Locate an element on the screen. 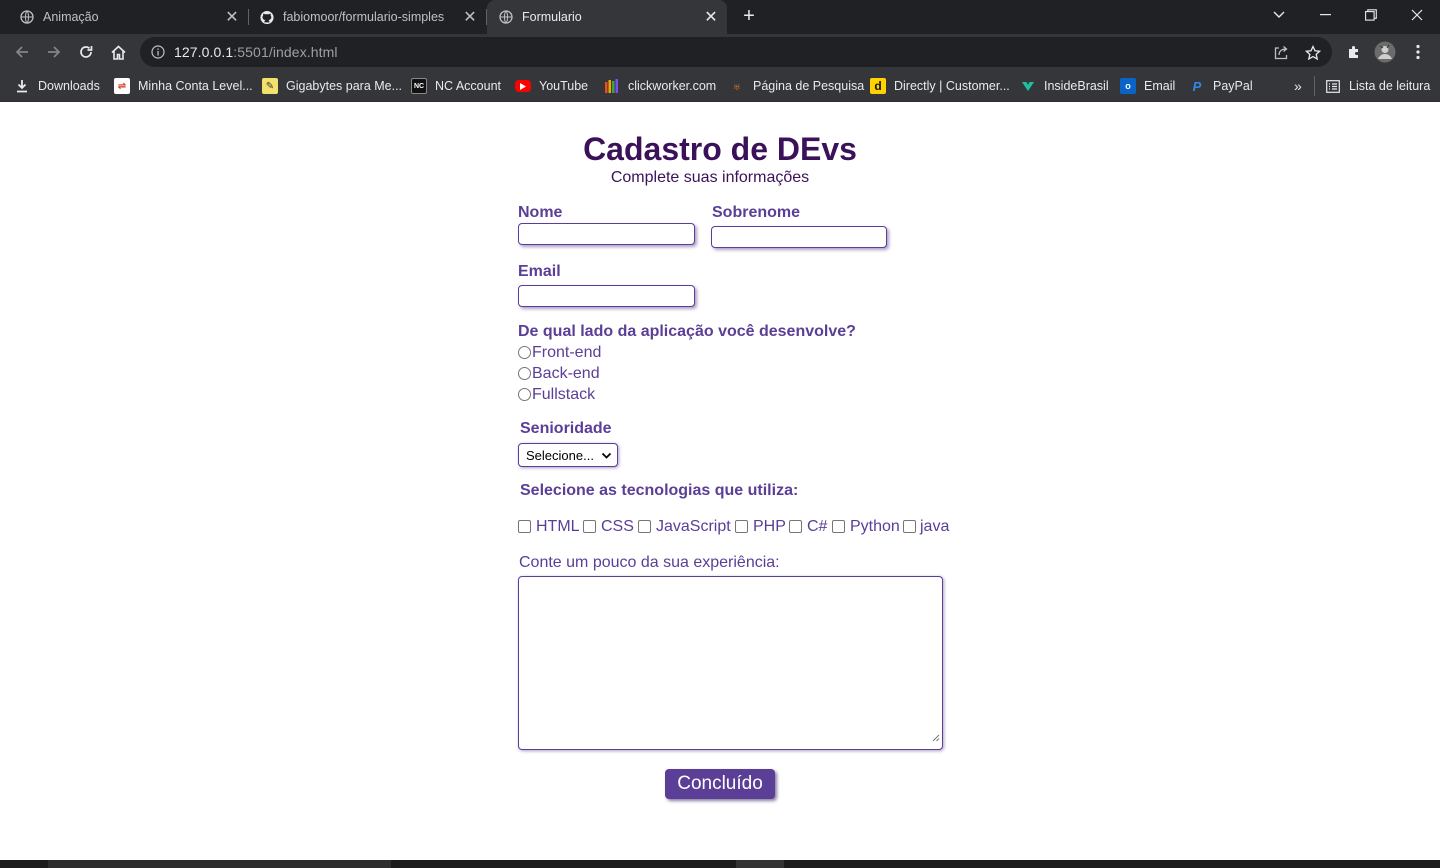 Image resolution: width=1440 pixels, height=868 pixels. url-text: 127.0.0.1:5501/index.html is located at coordinates (256, 52).